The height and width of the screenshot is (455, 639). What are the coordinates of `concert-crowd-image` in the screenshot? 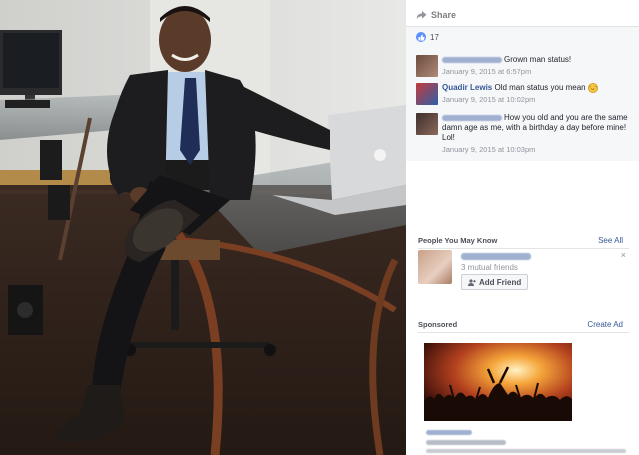 It's located at (498, 382).